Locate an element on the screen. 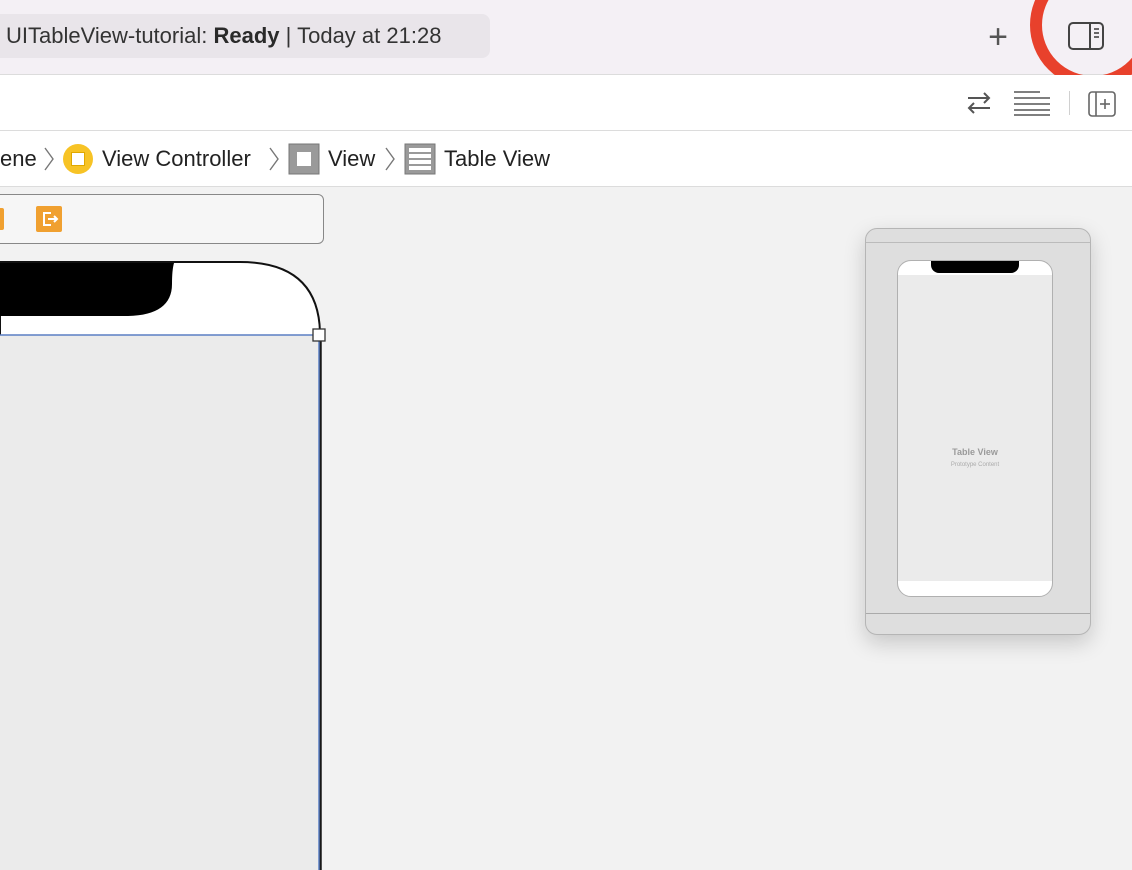 Image resolution: width=1132 pixels, height=870 pixels. status-state: Ready is located at coordinates (246, 35).